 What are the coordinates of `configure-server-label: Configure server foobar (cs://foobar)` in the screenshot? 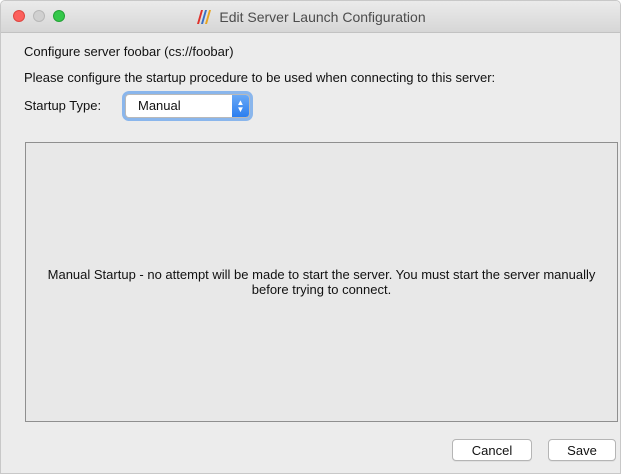 It's located at (129, 51).